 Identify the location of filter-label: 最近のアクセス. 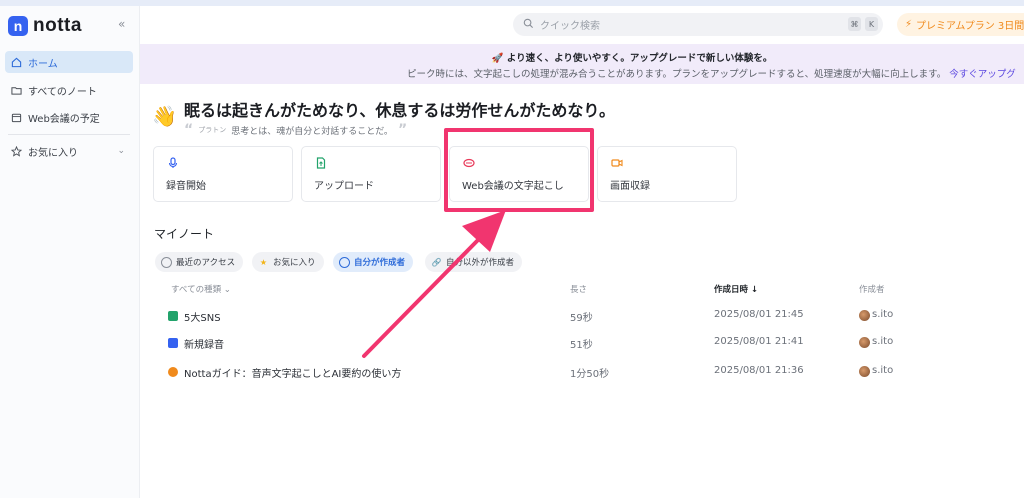
(206, 263).